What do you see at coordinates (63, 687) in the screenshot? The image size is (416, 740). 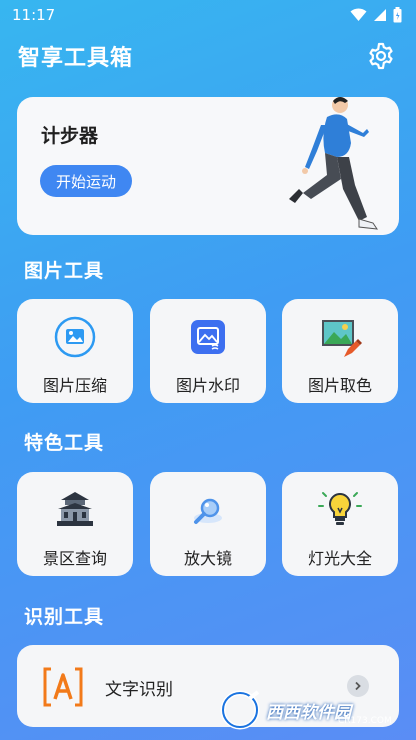 I see `text-recognition-icon` at bounding box center [63, 687].